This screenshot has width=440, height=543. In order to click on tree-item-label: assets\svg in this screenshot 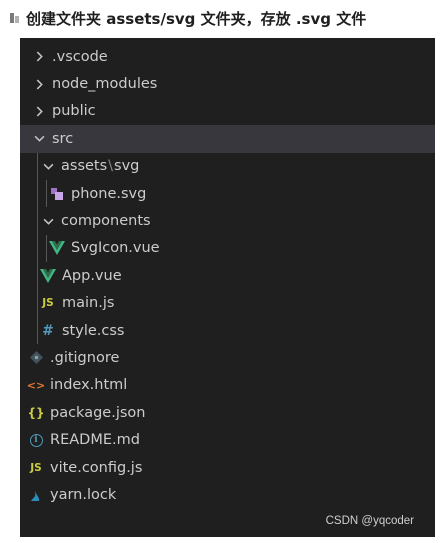, I will do `click(100, 166)`.